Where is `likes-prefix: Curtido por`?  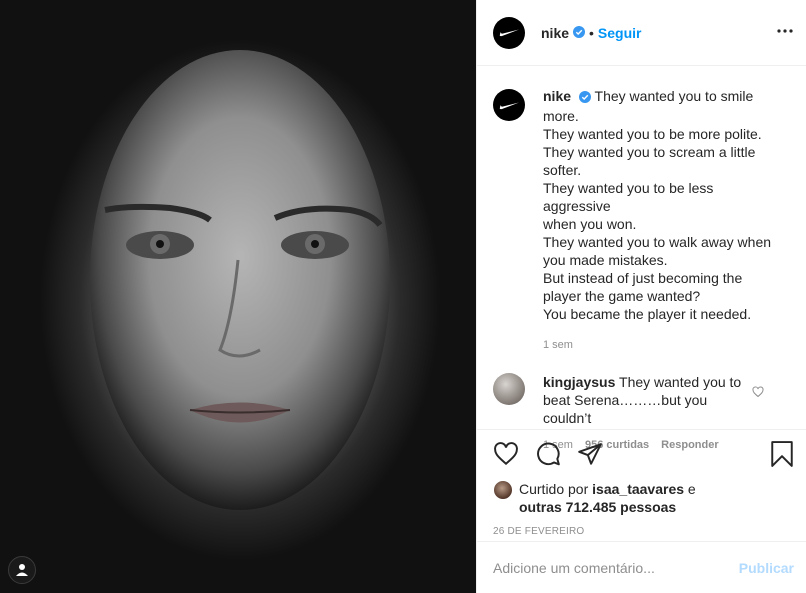
likes-prefix: Curtido por is located at coordinates (554, 489).